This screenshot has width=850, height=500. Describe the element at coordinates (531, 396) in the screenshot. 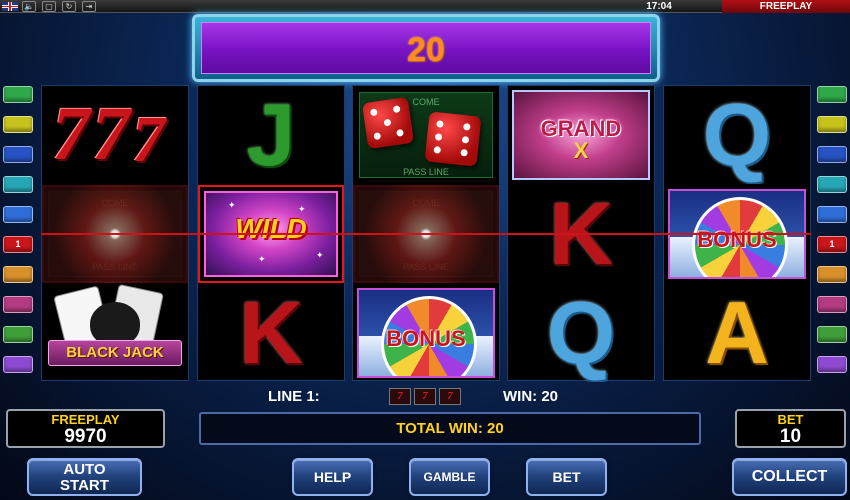

I see `line-win-label: WIN: 20` at that location.